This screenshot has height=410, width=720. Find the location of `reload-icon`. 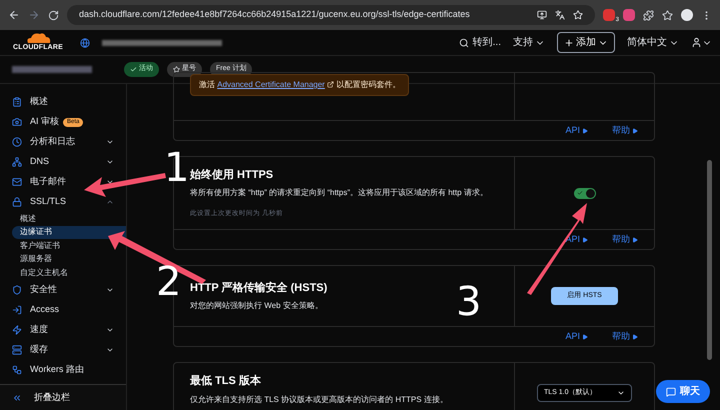

reload-icon is located at coordinates (53, 15).